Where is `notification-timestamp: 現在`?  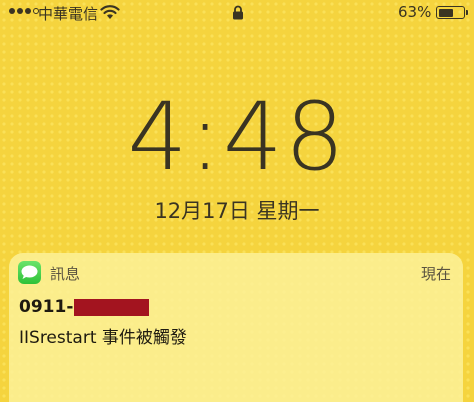 notification-timestamp: 現在 is located at coordinates (435, 274).